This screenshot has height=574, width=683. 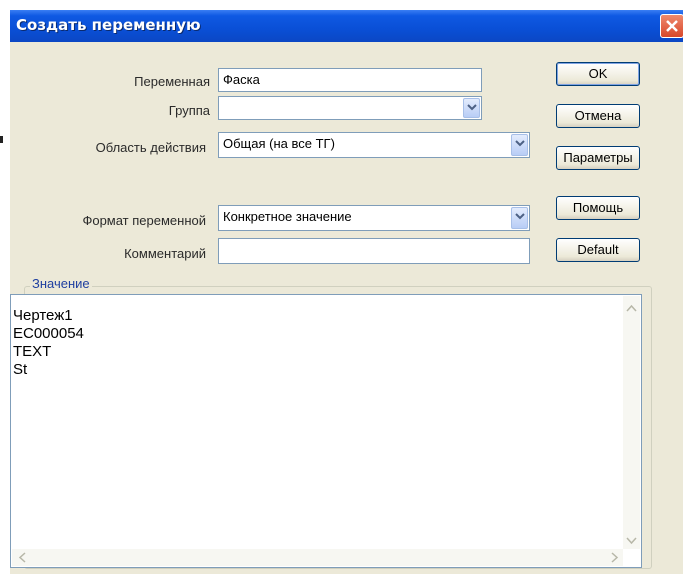 I want to click on chevron-left-icon, so click(x=22, y=557).